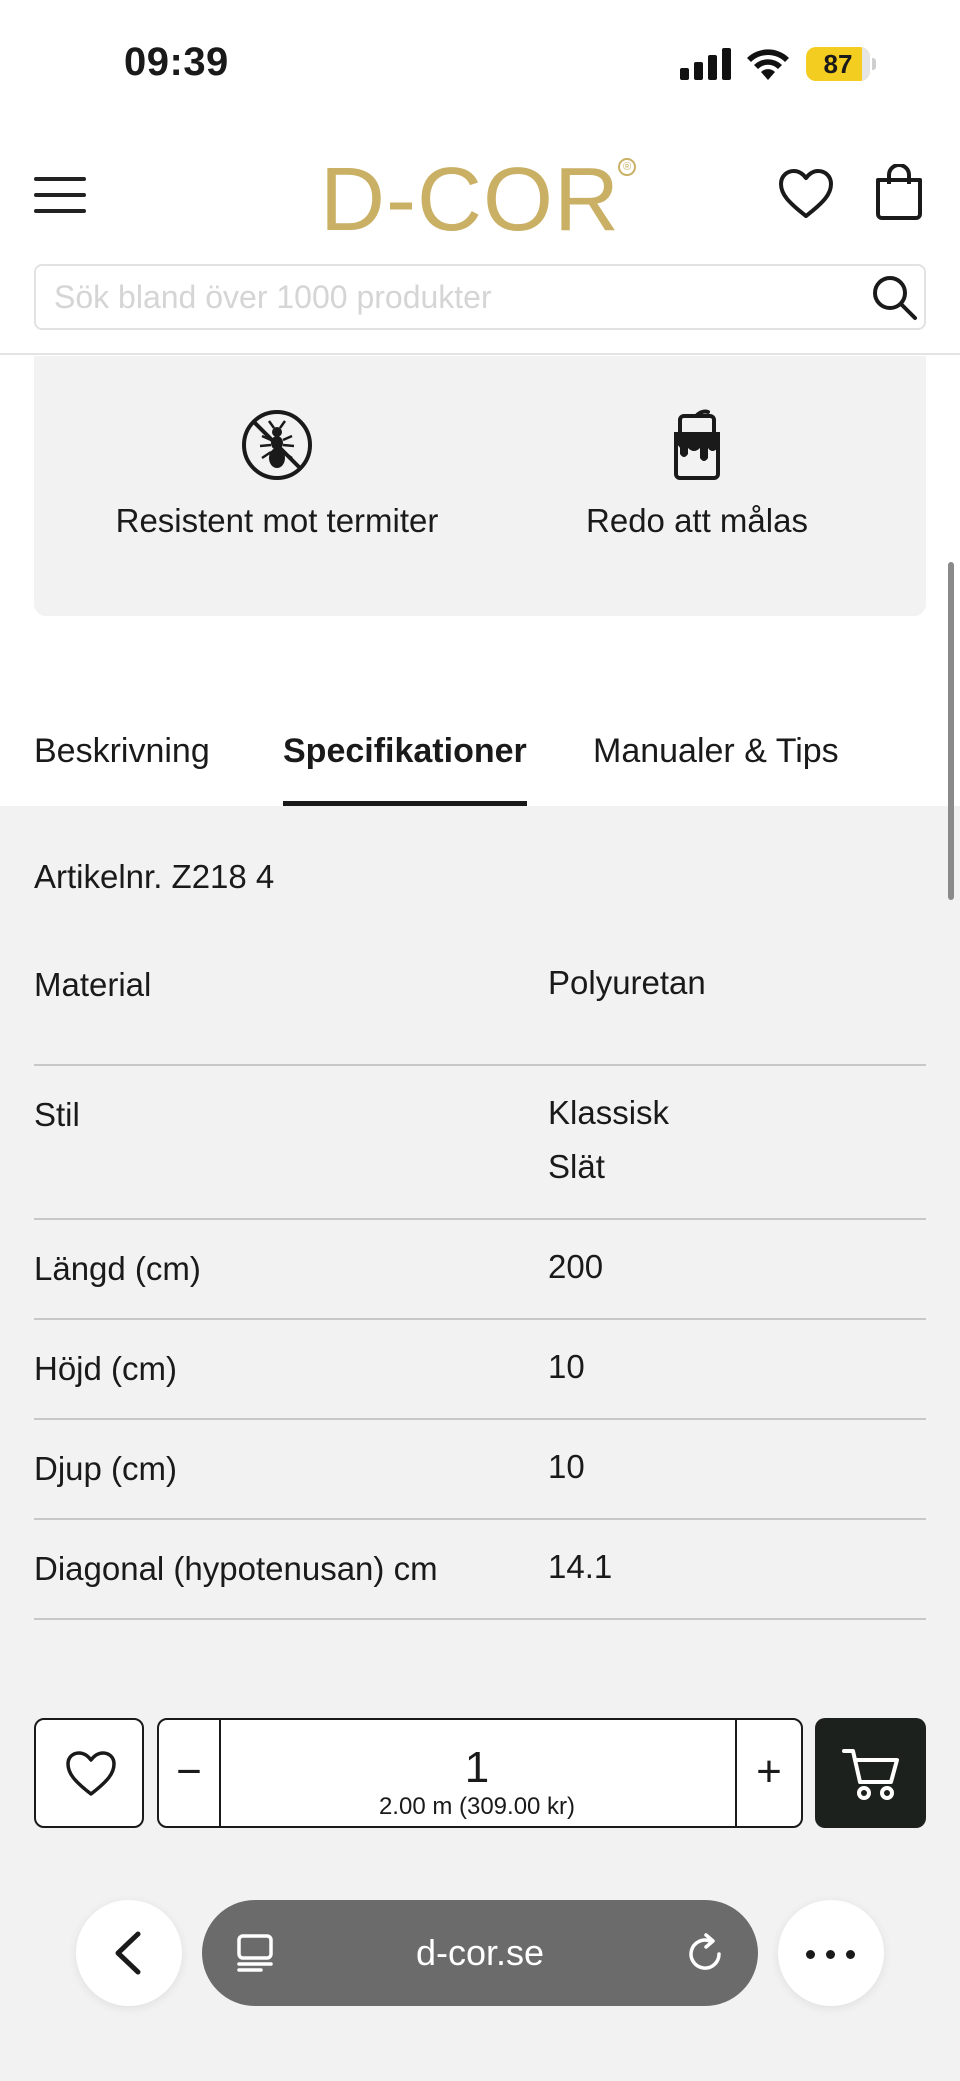 The image size is (960, 2081). What do you see at coordinates (477, 1768) in the screenshot?
I see `quantity-value: 1` at bounding box center [477, 1768].